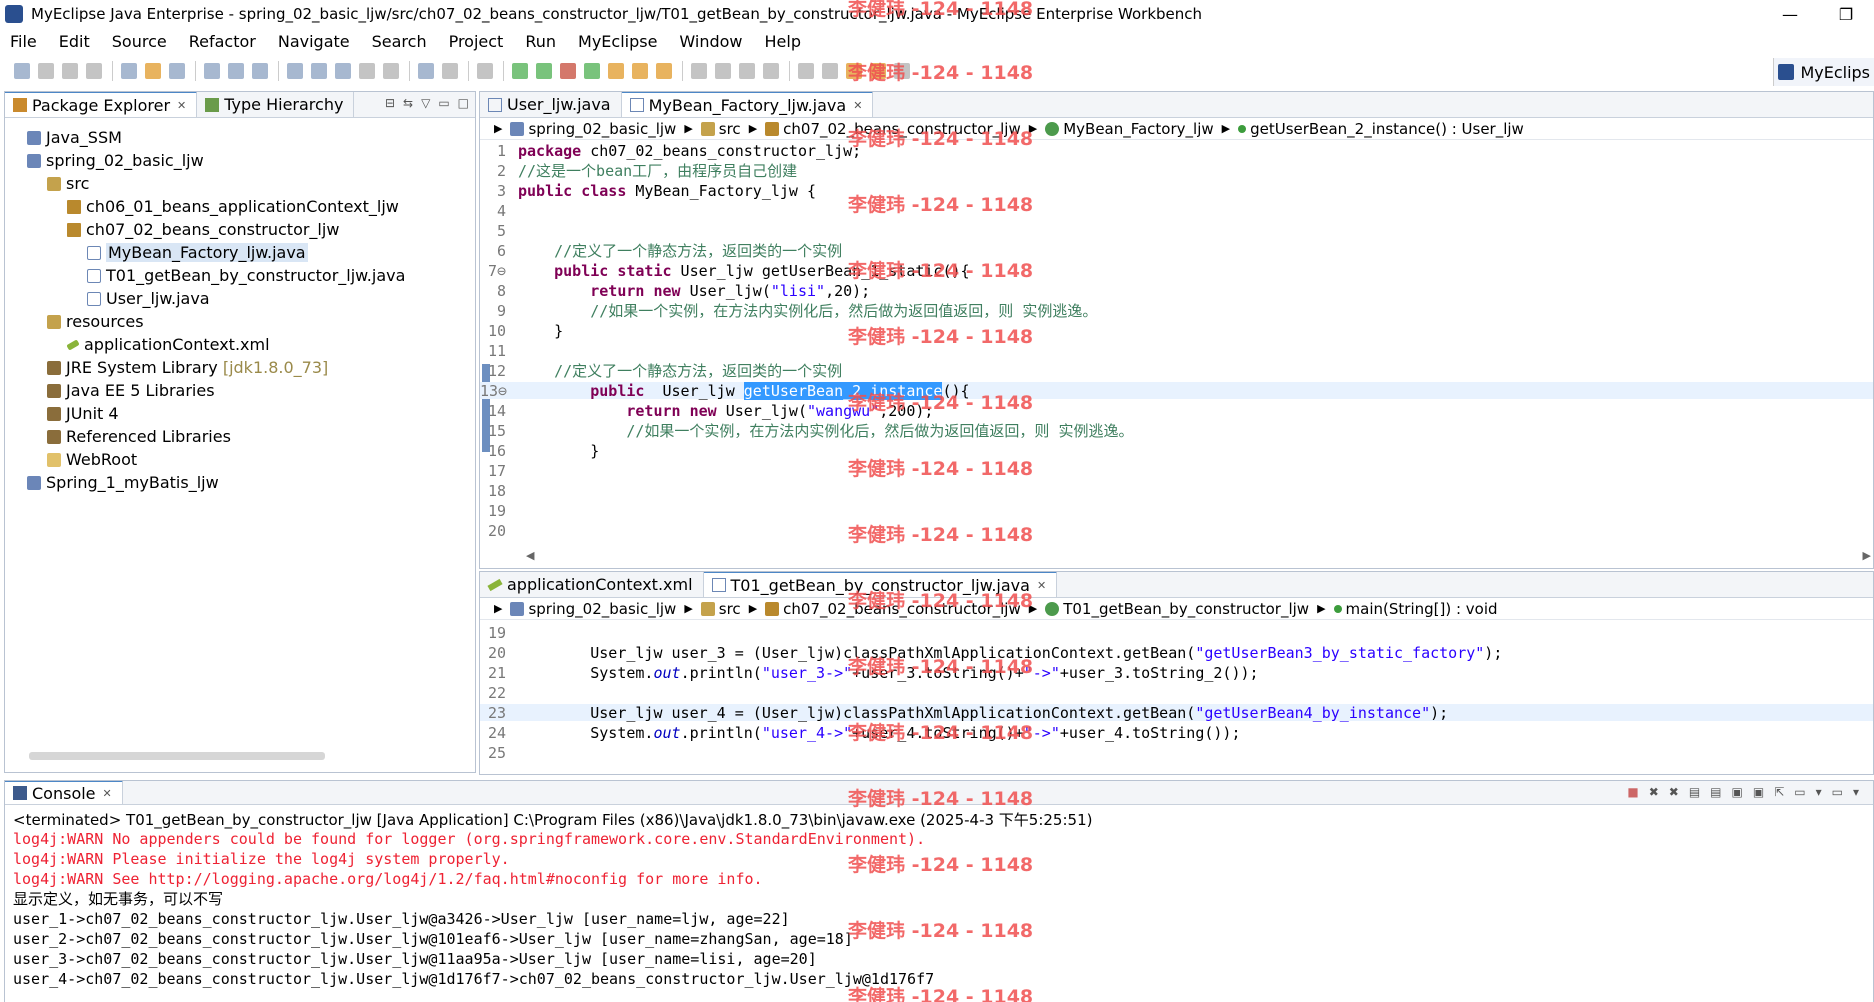 The height and width of the screenshot is (1002, 1874). I want to click on forward-icon, so click(391, 71).